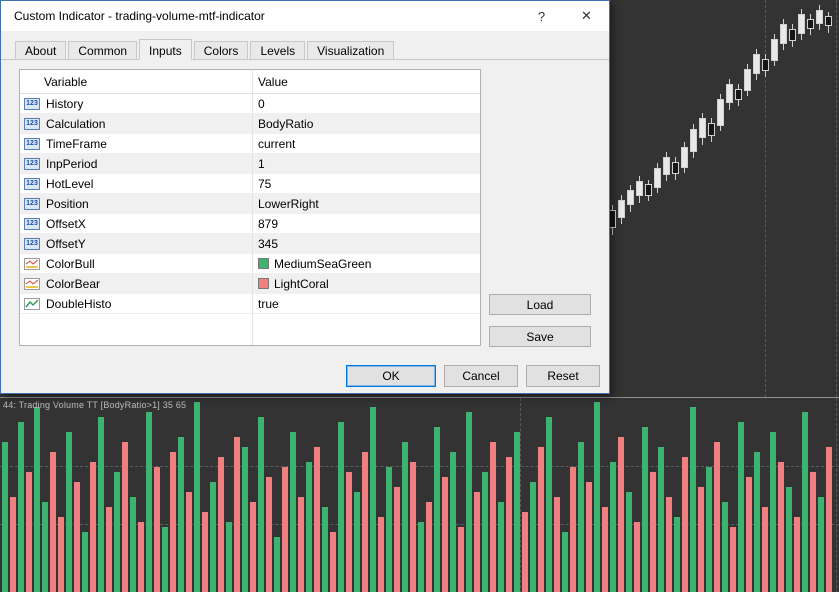 This screenshot has width=839, height=592. What do you see at coordinates (563, 376) in the screenshot?
I see `reset-button: Reset` at bounding box center [563, 376].